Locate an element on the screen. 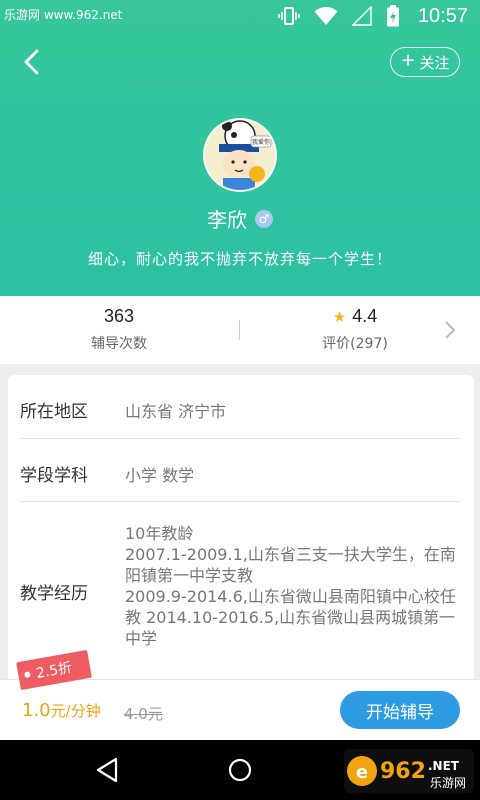 Image resolution: width=480 pixels, height=800 pixels. chevron-right-icon is located at coordinates (450, 330).